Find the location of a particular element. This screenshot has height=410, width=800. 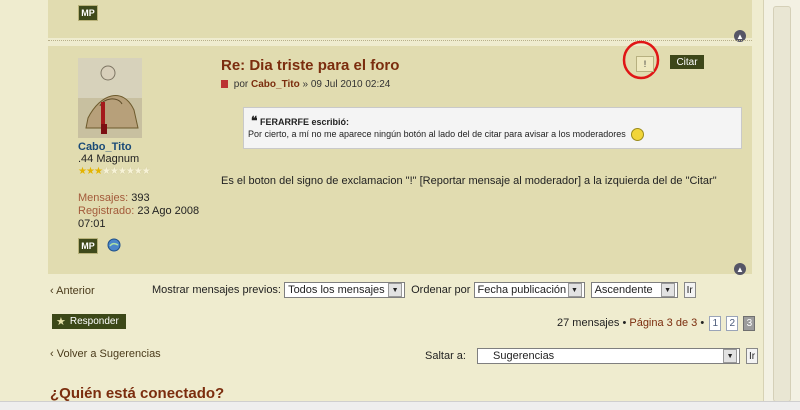

quote-mark-icon: ❝ is located at coordinates (254, 121).